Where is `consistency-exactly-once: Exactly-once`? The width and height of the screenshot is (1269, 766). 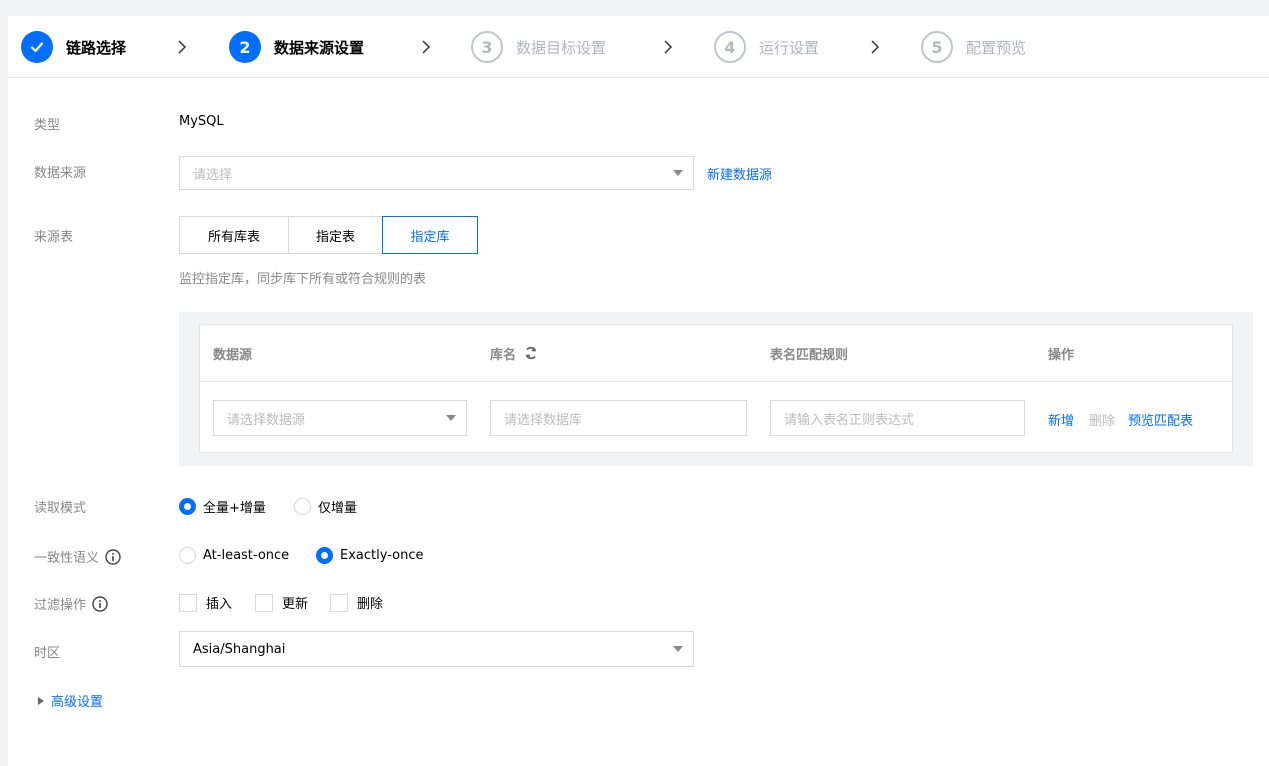
consistency-exactly-once: Exactly-once is located at coordinates (369, 555).